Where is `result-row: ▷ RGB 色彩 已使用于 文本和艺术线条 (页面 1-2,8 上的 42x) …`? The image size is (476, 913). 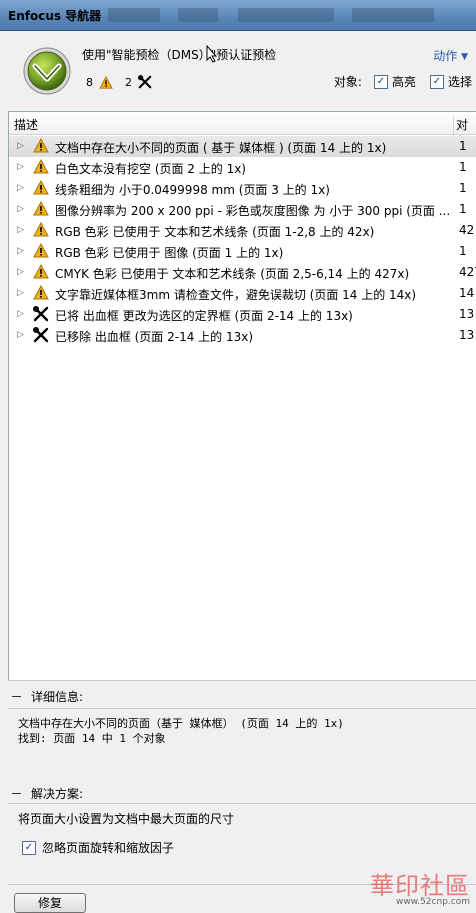
result-row: ▷ RGB 色彩 已使用于 文本和艺术线条 (页面 1-2,8 上的 42x) … is located at coordinates (242, 230).